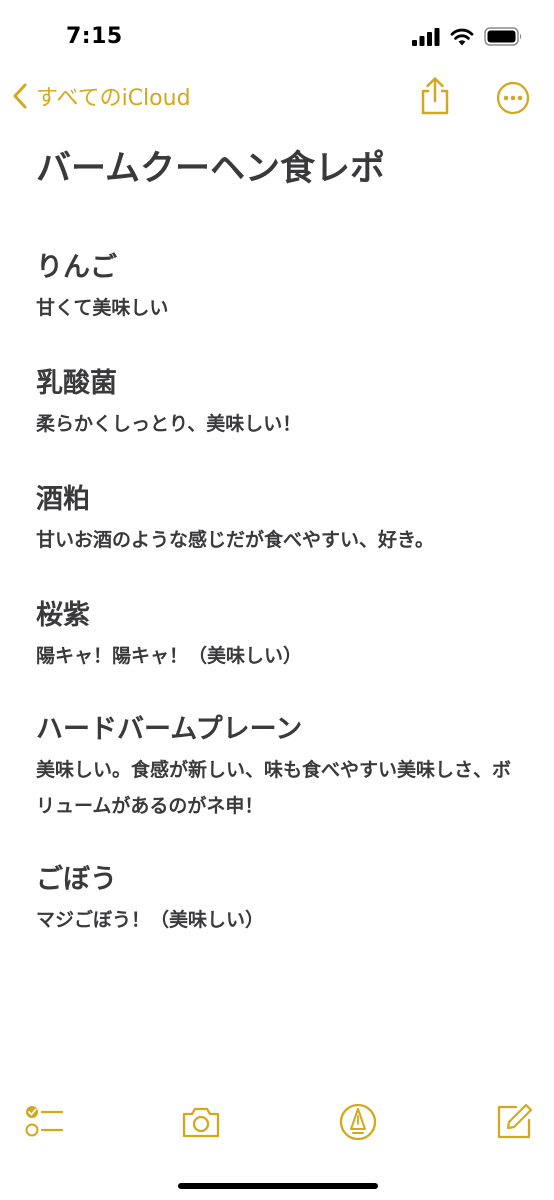  Describe the element at coordinates (281, 900) in the screenshot. I see `note-section: ごぼう マジごぼう！（美味しい）` at that location.